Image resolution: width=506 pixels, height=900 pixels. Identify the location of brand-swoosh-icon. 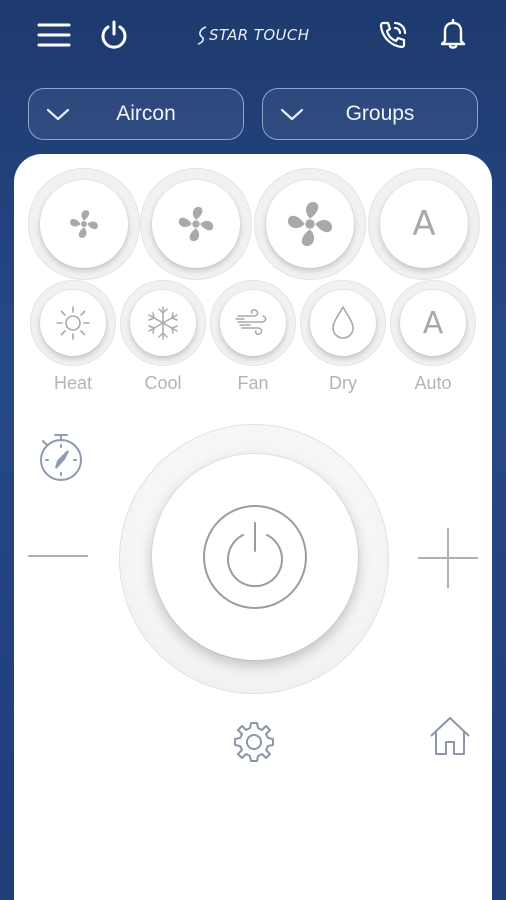
(202, 35).